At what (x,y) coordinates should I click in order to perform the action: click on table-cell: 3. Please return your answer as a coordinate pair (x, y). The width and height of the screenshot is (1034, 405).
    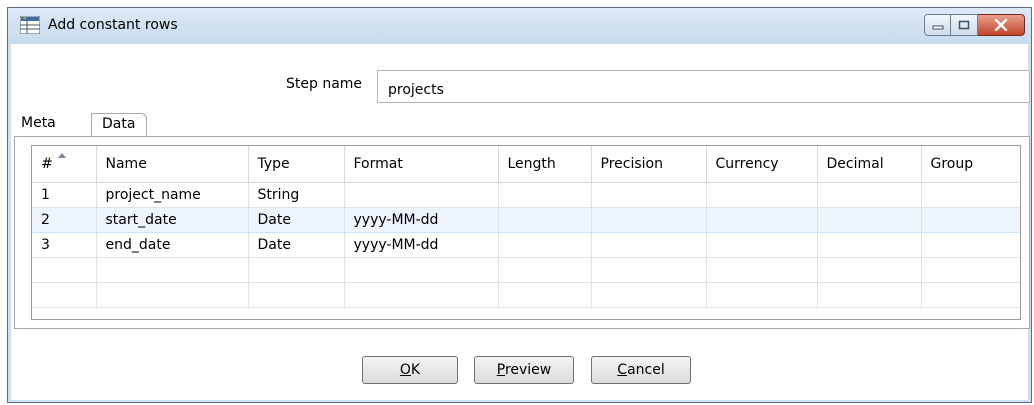
    Looking at the image, I should click on (64, 245).